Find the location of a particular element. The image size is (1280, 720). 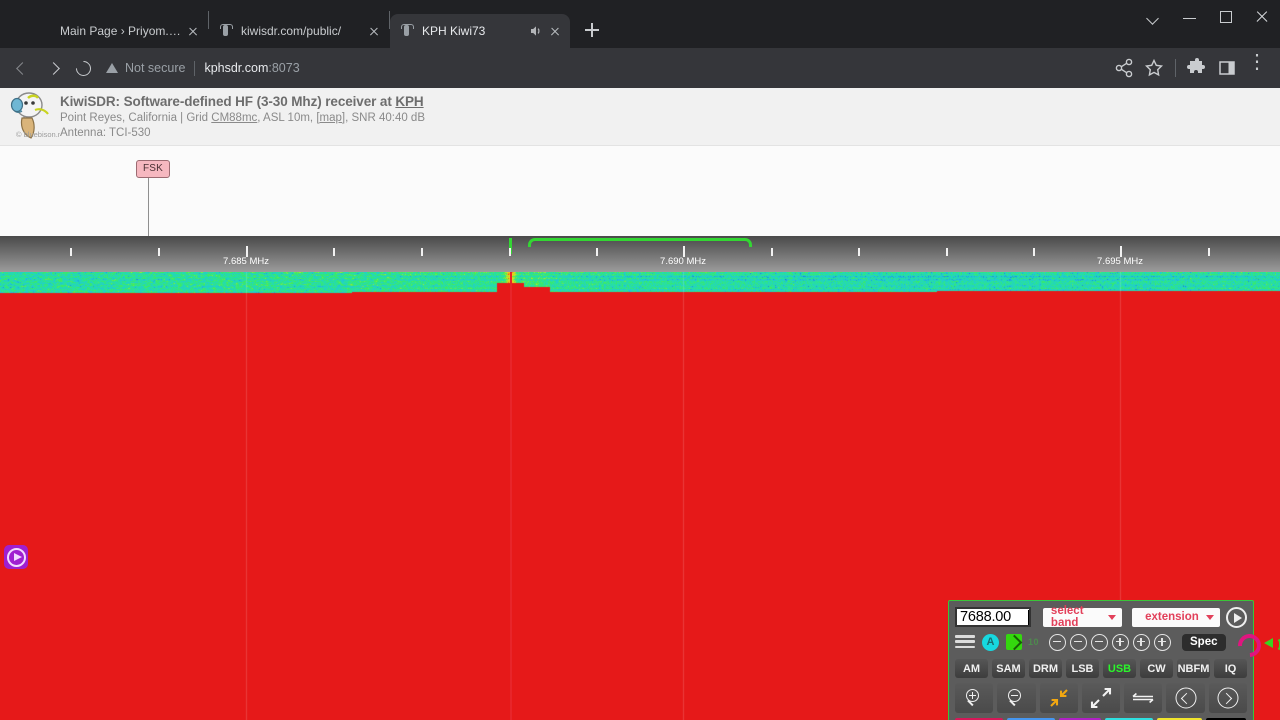

tab-title: kiwisdr.com/public/ is located at coordinates (291, 31).